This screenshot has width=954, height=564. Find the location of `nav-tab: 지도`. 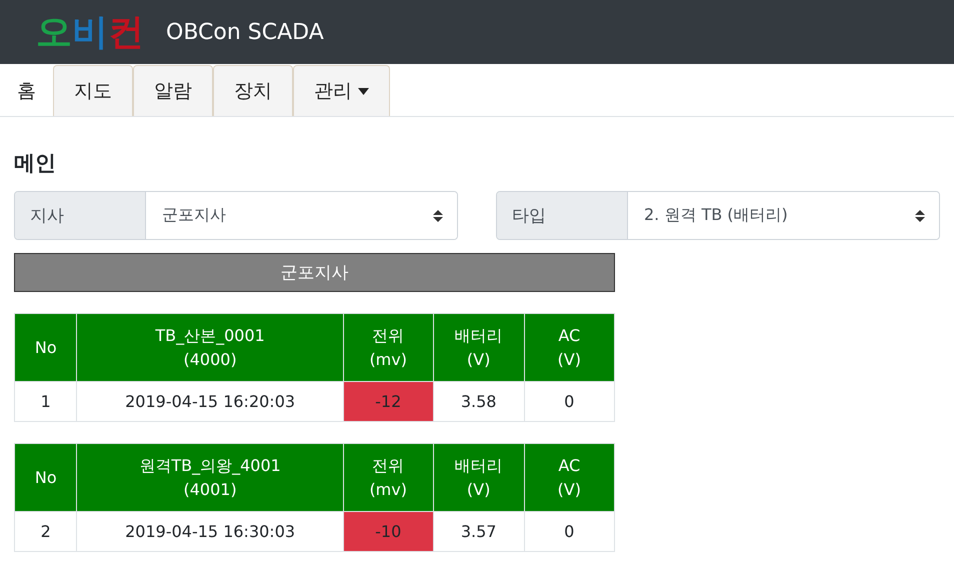

nav-tab: 지도 is located at coordinates (93, 90).